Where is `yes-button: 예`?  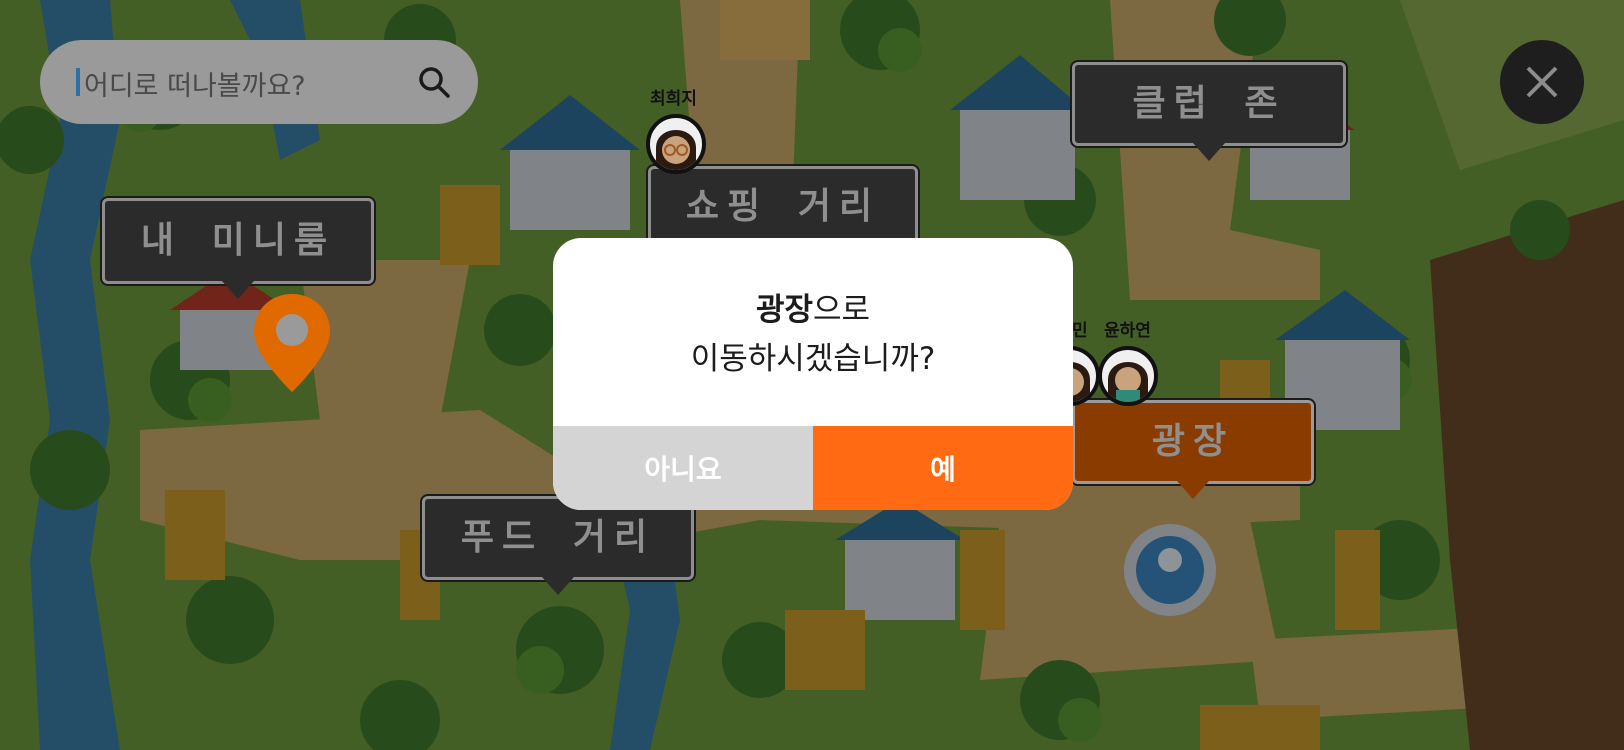 yes-button: 예 is located at coordinates (943, 468).